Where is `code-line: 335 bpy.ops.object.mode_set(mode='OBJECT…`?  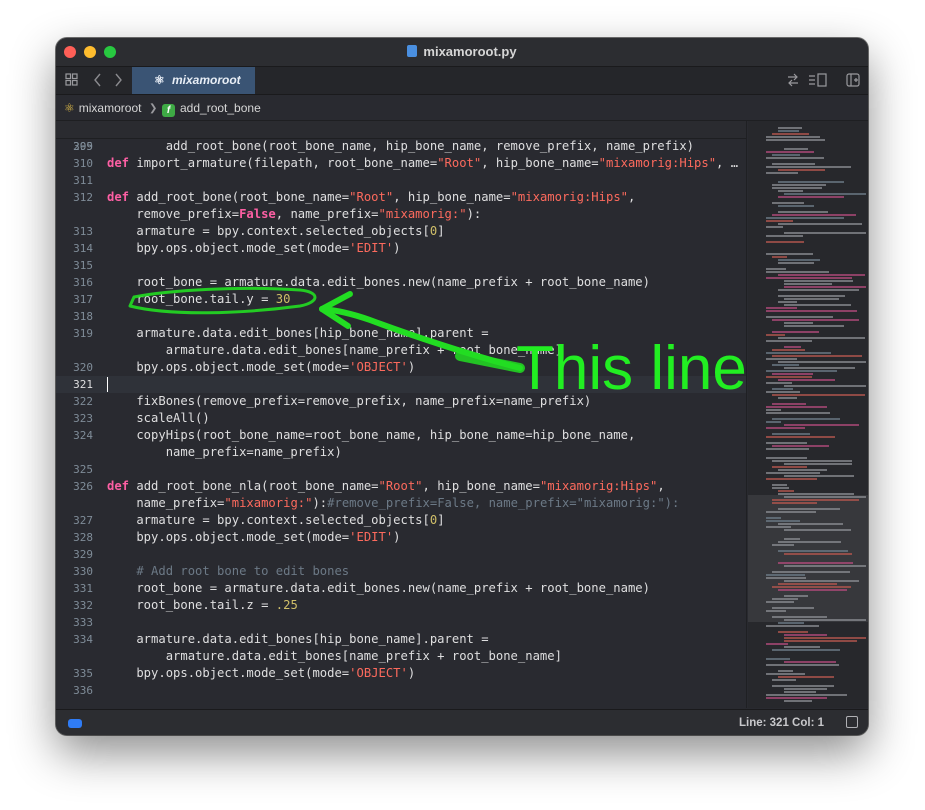
code-line: 335 bpy.ops.object.mode_set(mode='OBJECT… is located at coordinates (401, 673).